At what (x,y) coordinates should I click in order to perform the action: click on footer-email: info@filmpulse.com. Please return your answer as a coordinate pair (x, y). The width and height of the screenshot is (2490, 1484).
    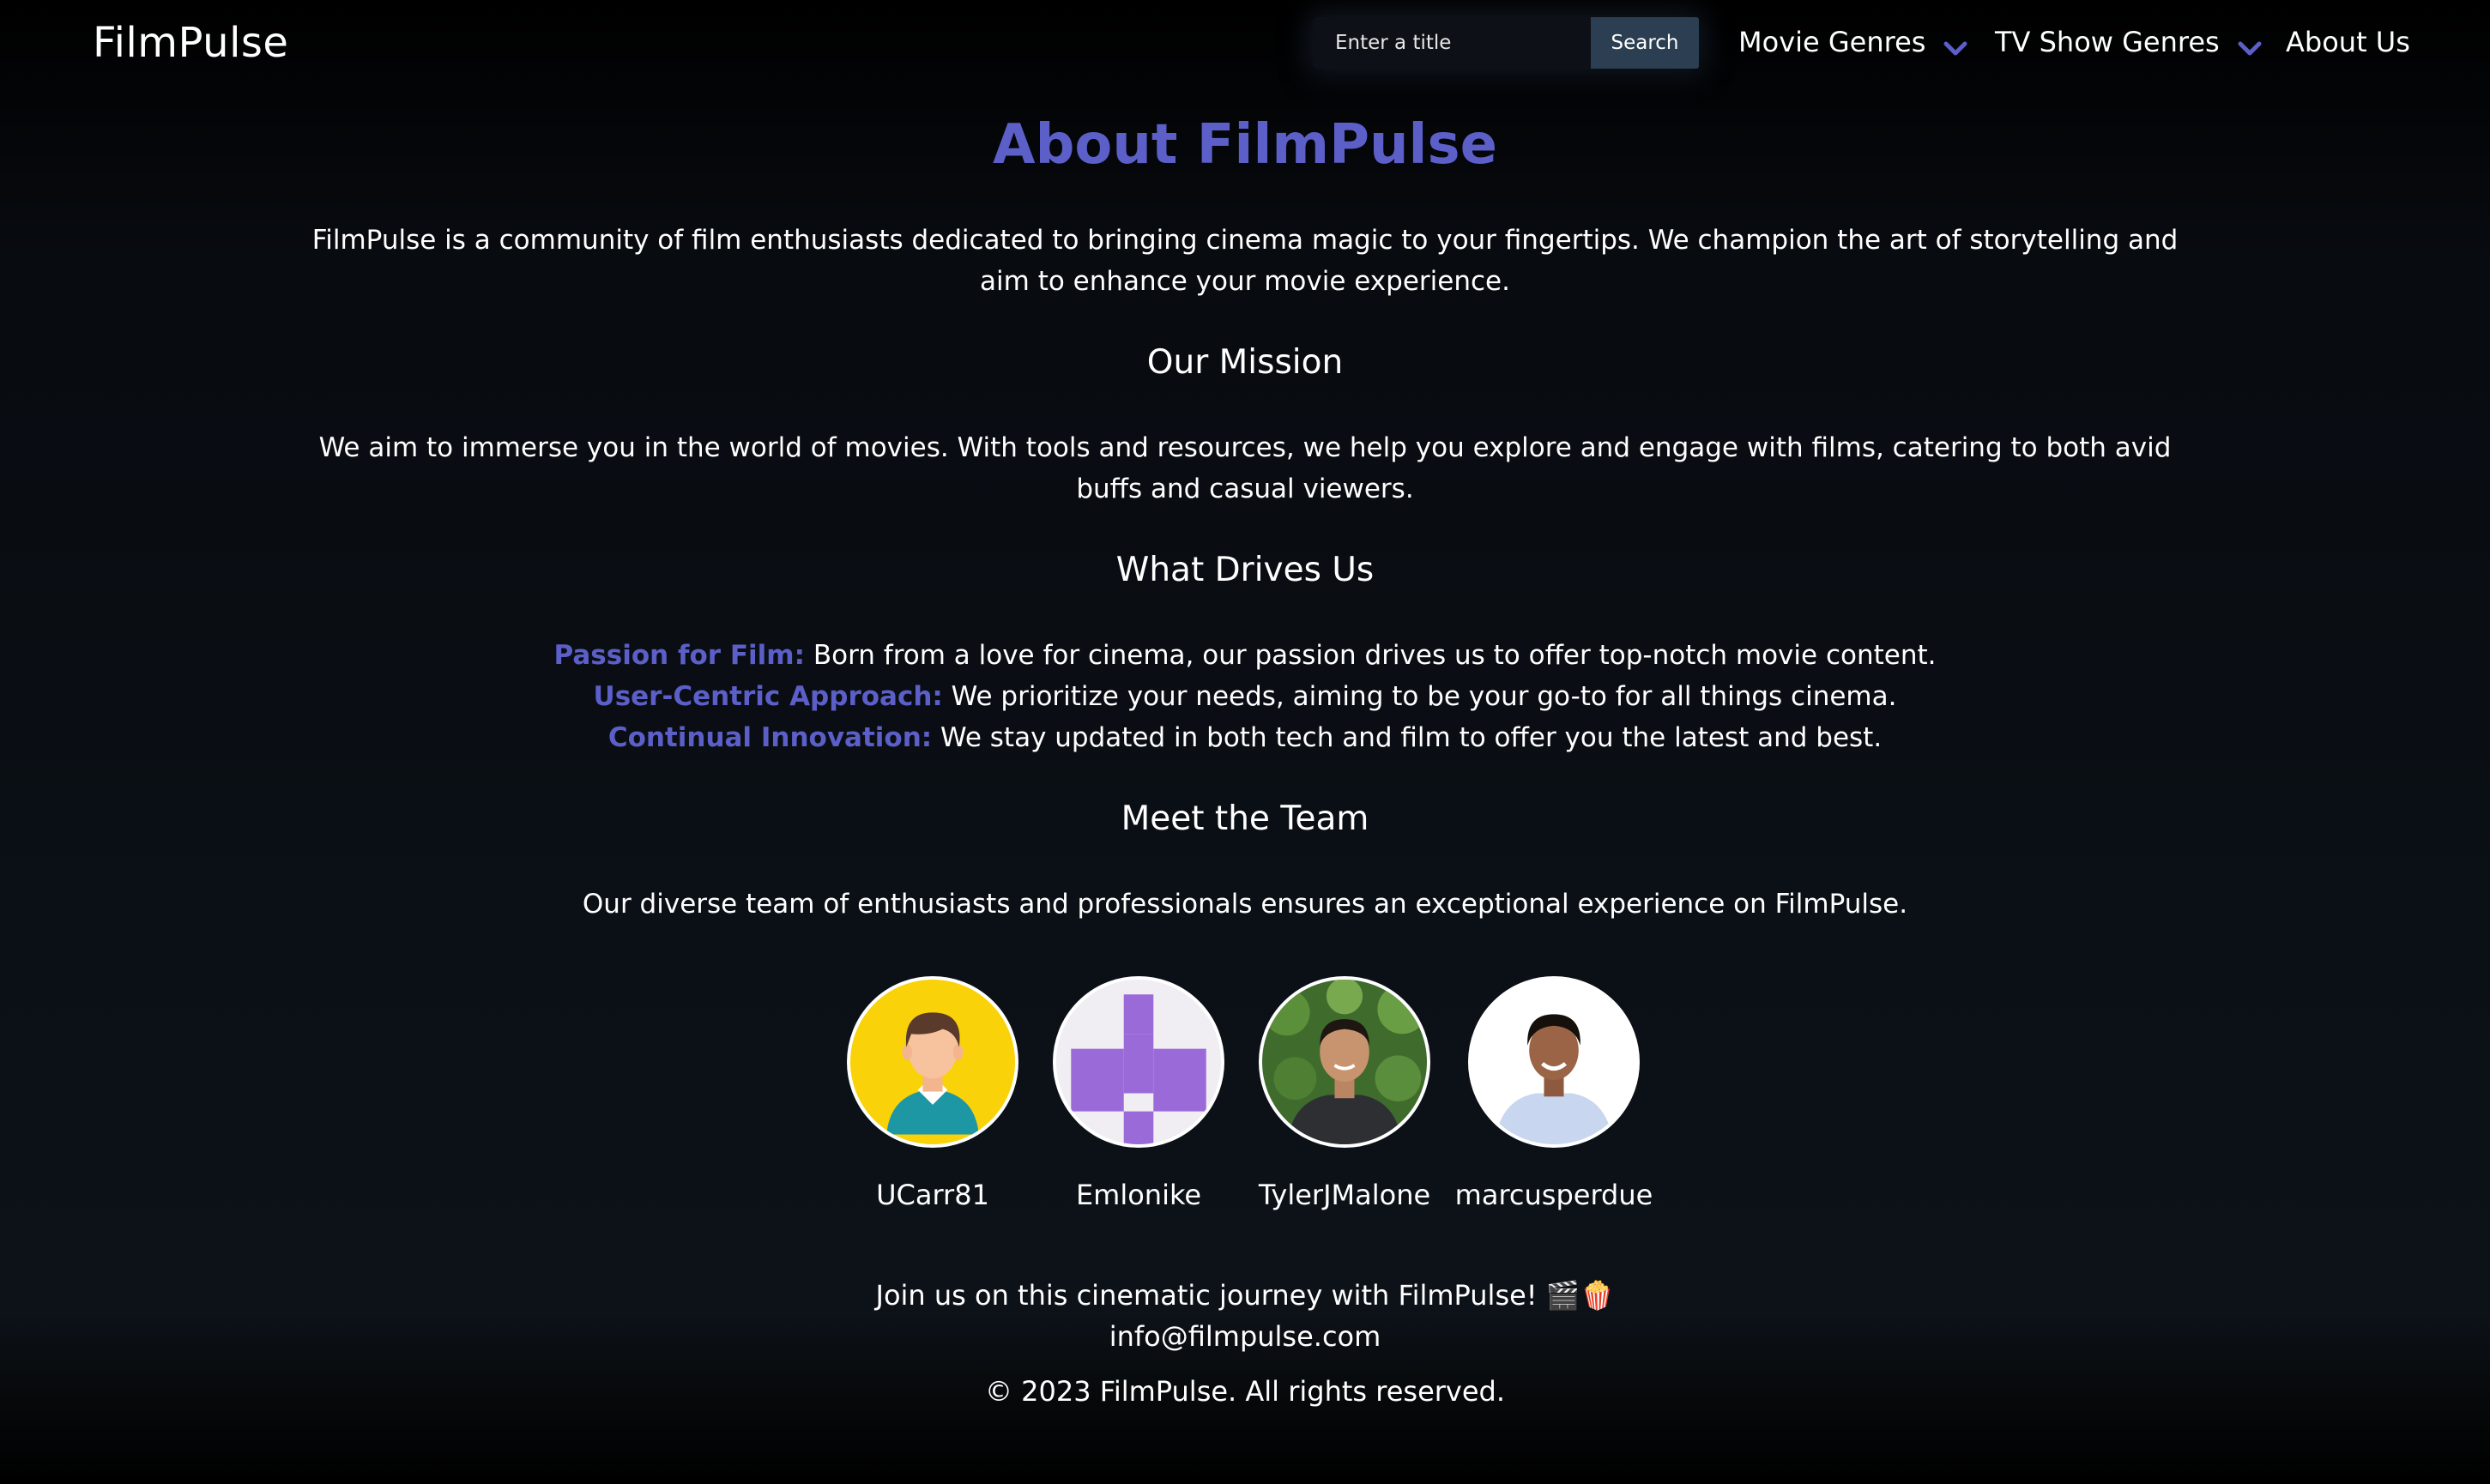
    Looking at the image, I should click on (1245, 1336).